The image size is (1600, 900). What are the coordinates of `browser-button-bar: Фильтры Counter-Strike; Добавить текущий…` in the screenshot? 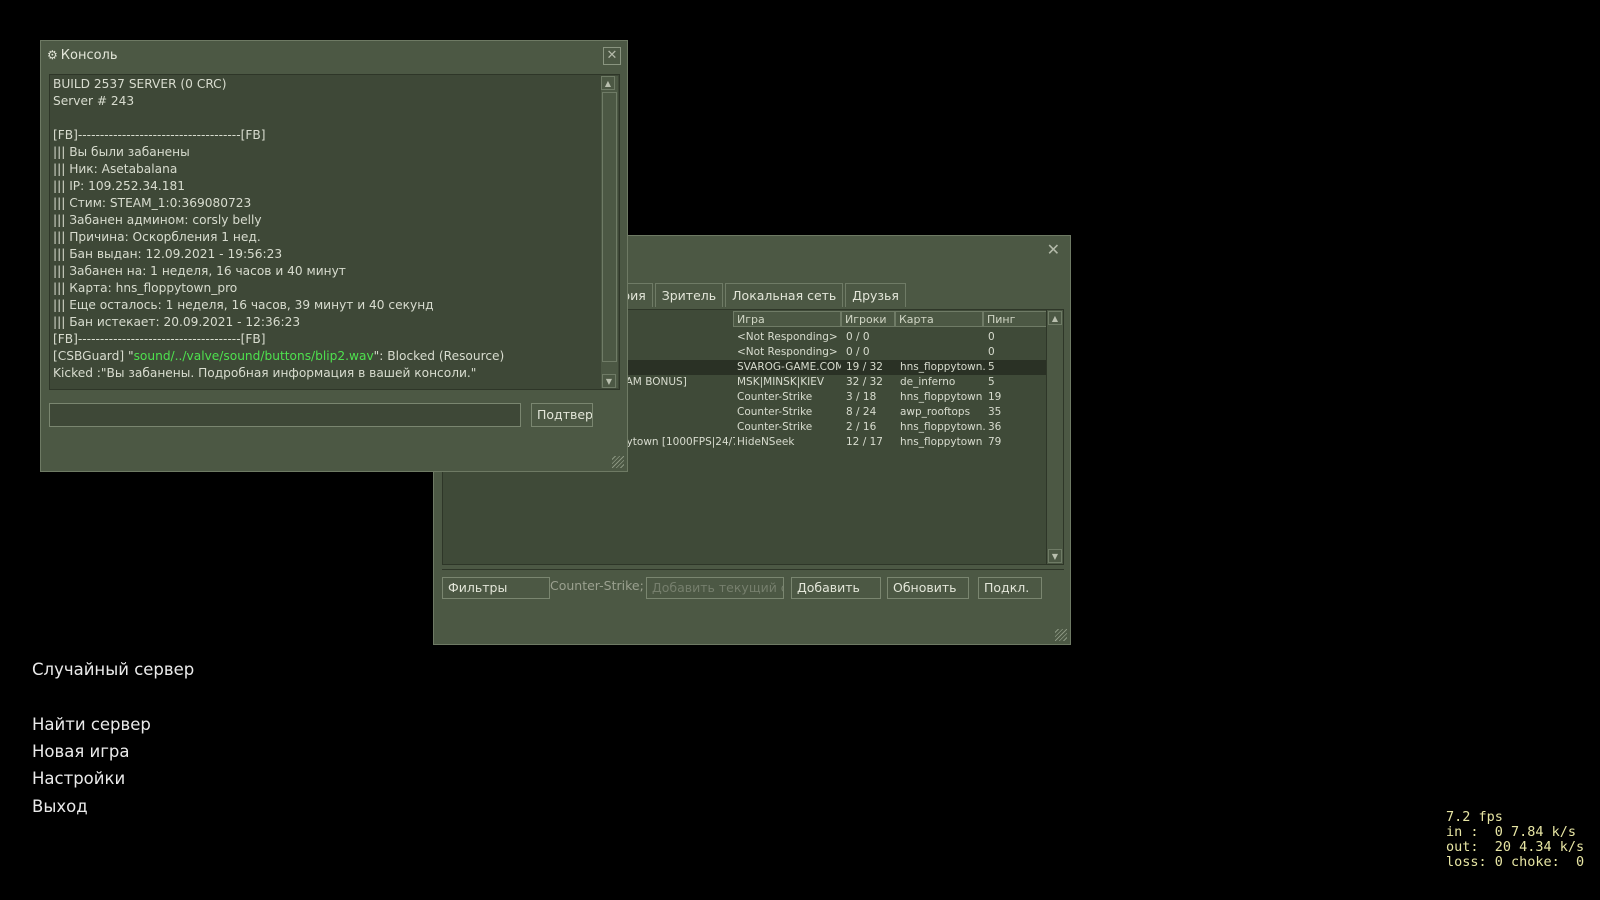 It's located at (753, 586).